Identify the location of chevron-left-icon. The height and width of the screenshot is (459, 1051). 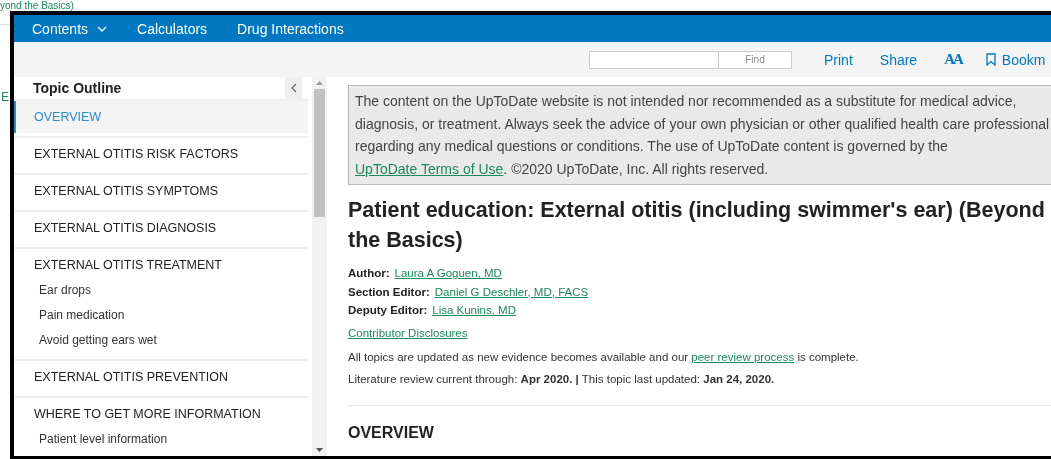
(293, 88).